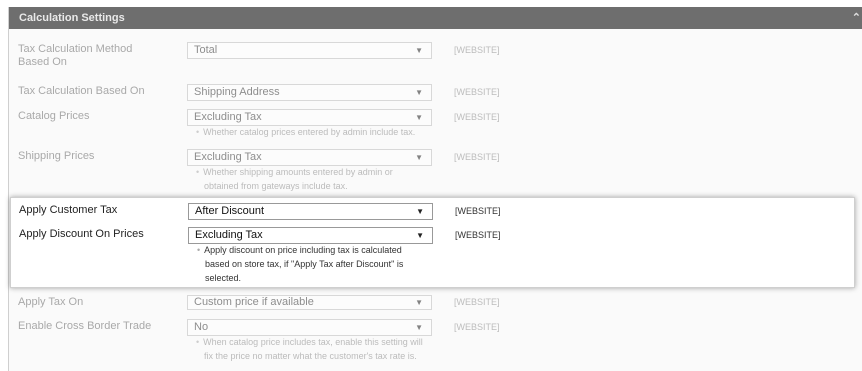  I want to click on section-header: Calculation Settings ⌃, so click(435, 18).